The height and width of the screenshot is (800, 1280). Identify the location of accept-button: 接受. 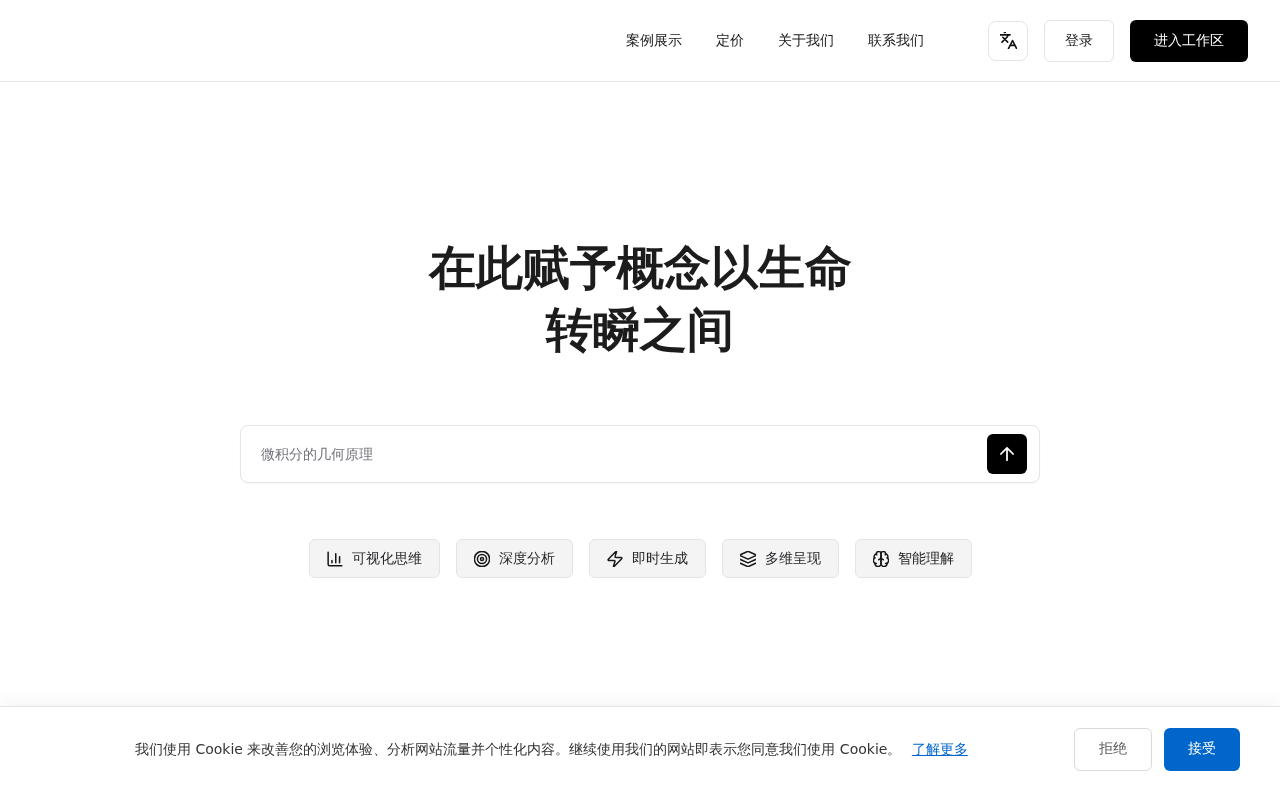
(1202, 749).